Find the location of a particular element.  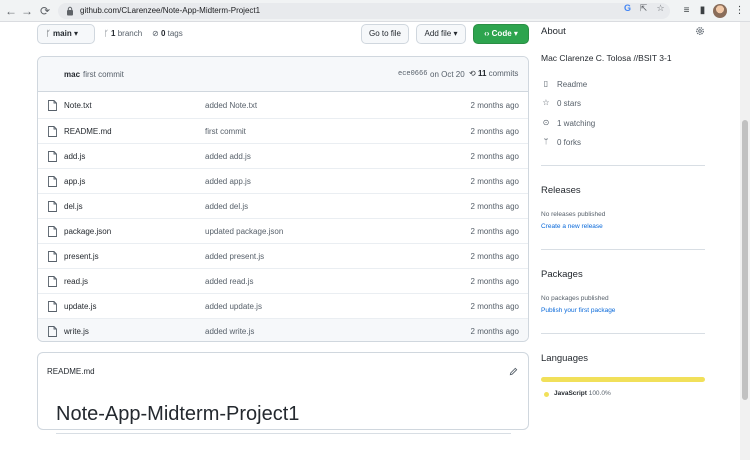

table-row: README.md first commit 2 months ago is located at coordinates (283, 130).